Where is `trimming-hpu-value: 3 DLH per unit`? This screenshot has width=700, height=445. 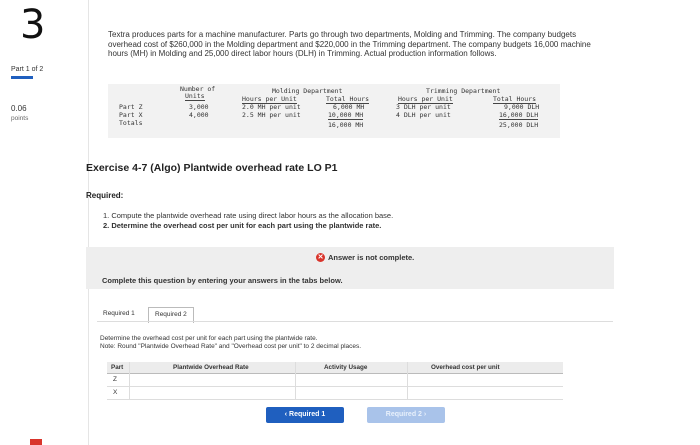
trimming-hpu-value: 3 DLH per unit is located at coordinates (423, 107).